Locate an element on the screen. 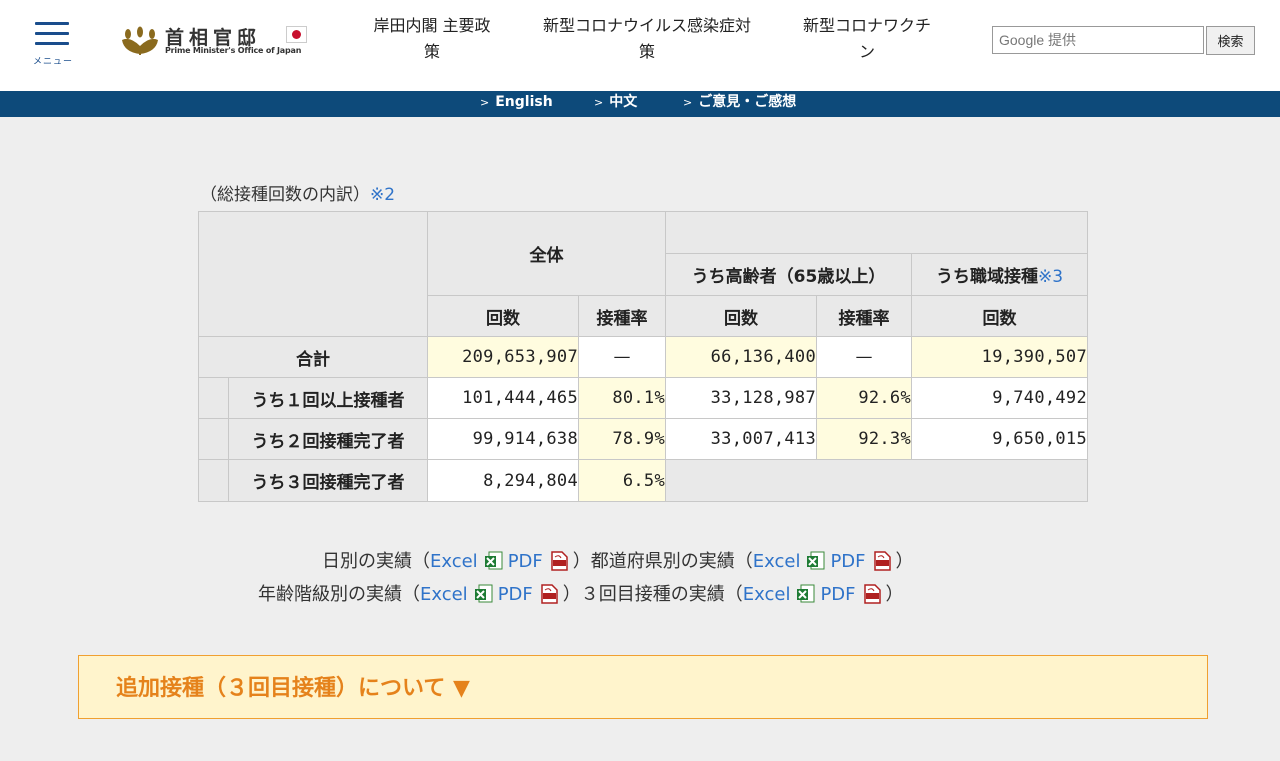  nav-line: 新型コロナワクチ is located at coordinates (866, 25).